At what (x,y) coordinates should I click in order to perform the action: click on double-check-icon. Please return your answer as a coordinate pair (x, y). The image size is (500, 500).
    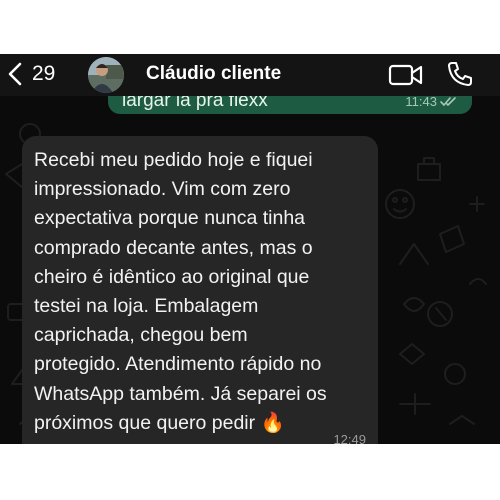
    Looking at the image, I should click on (448, 101).